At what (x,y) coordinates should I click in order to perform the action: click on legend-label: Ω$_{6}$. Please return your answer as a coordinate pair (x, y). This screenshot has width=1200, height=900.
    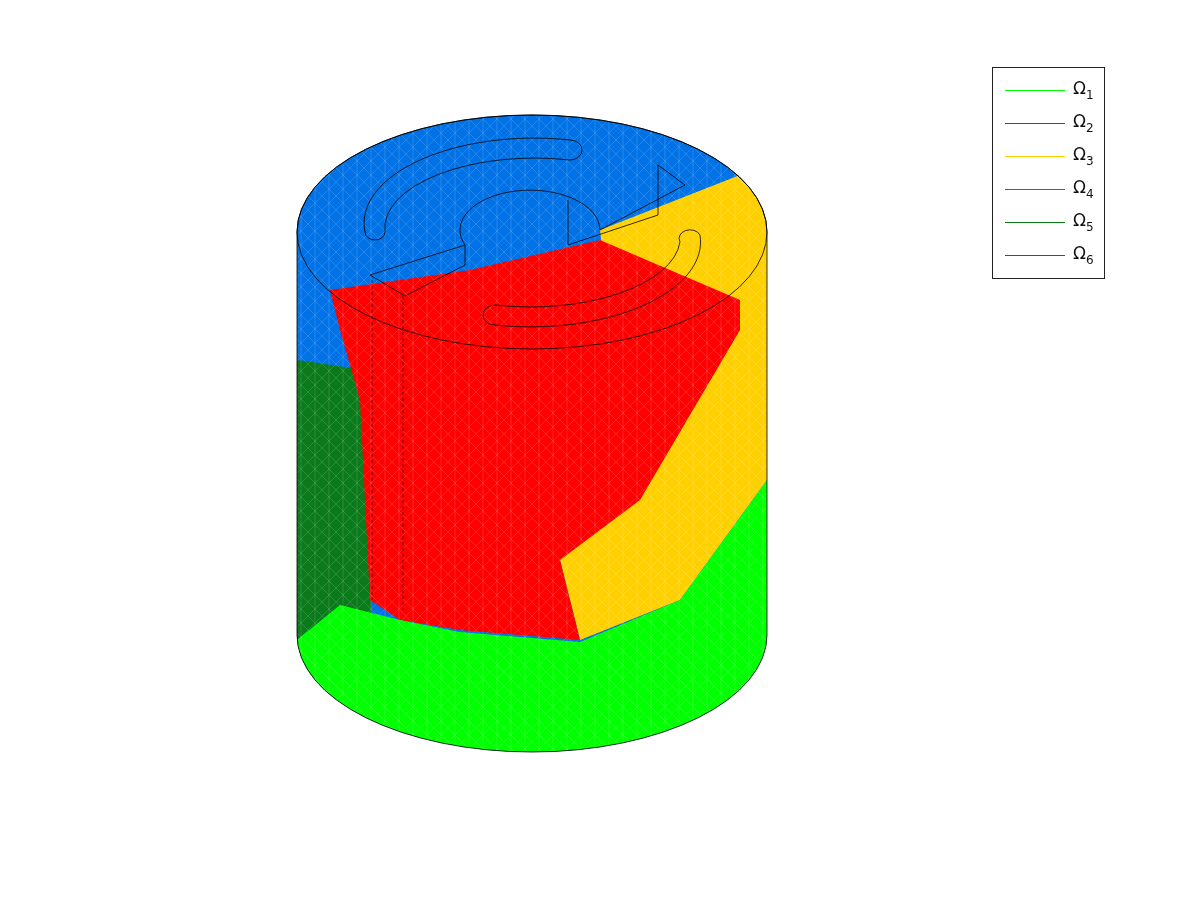
    Looking at the image, I should click on (1083, 255).